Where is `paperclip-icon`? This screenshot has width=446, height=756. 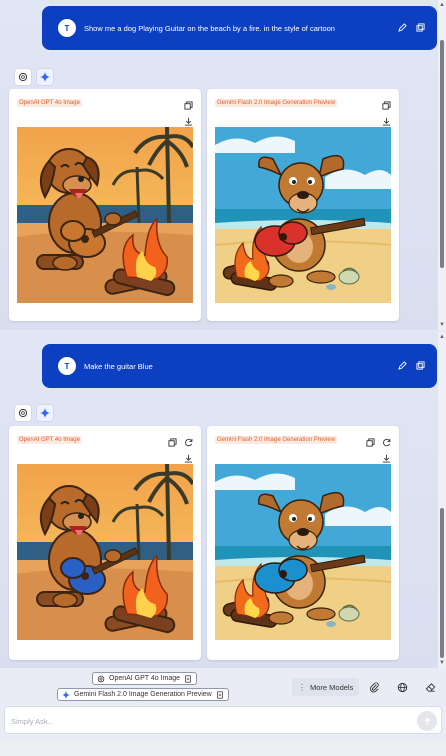
paperclip-icon is located at coordinates (374, 686).